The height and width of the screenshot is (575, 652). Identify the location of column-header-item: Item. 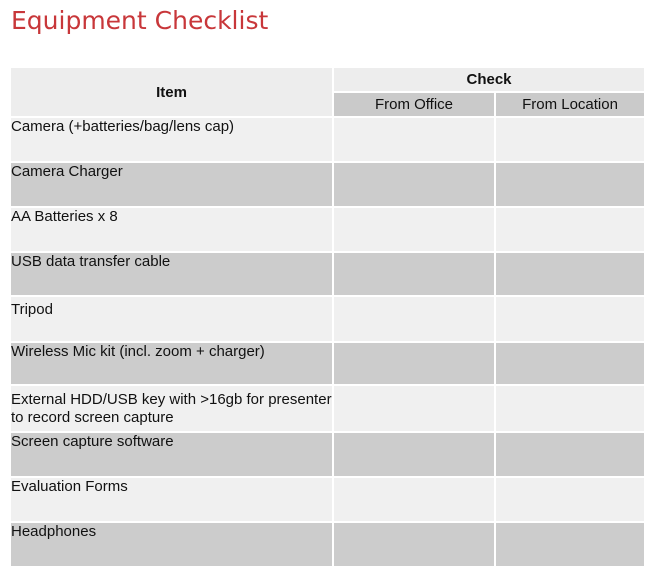
(171, 92).